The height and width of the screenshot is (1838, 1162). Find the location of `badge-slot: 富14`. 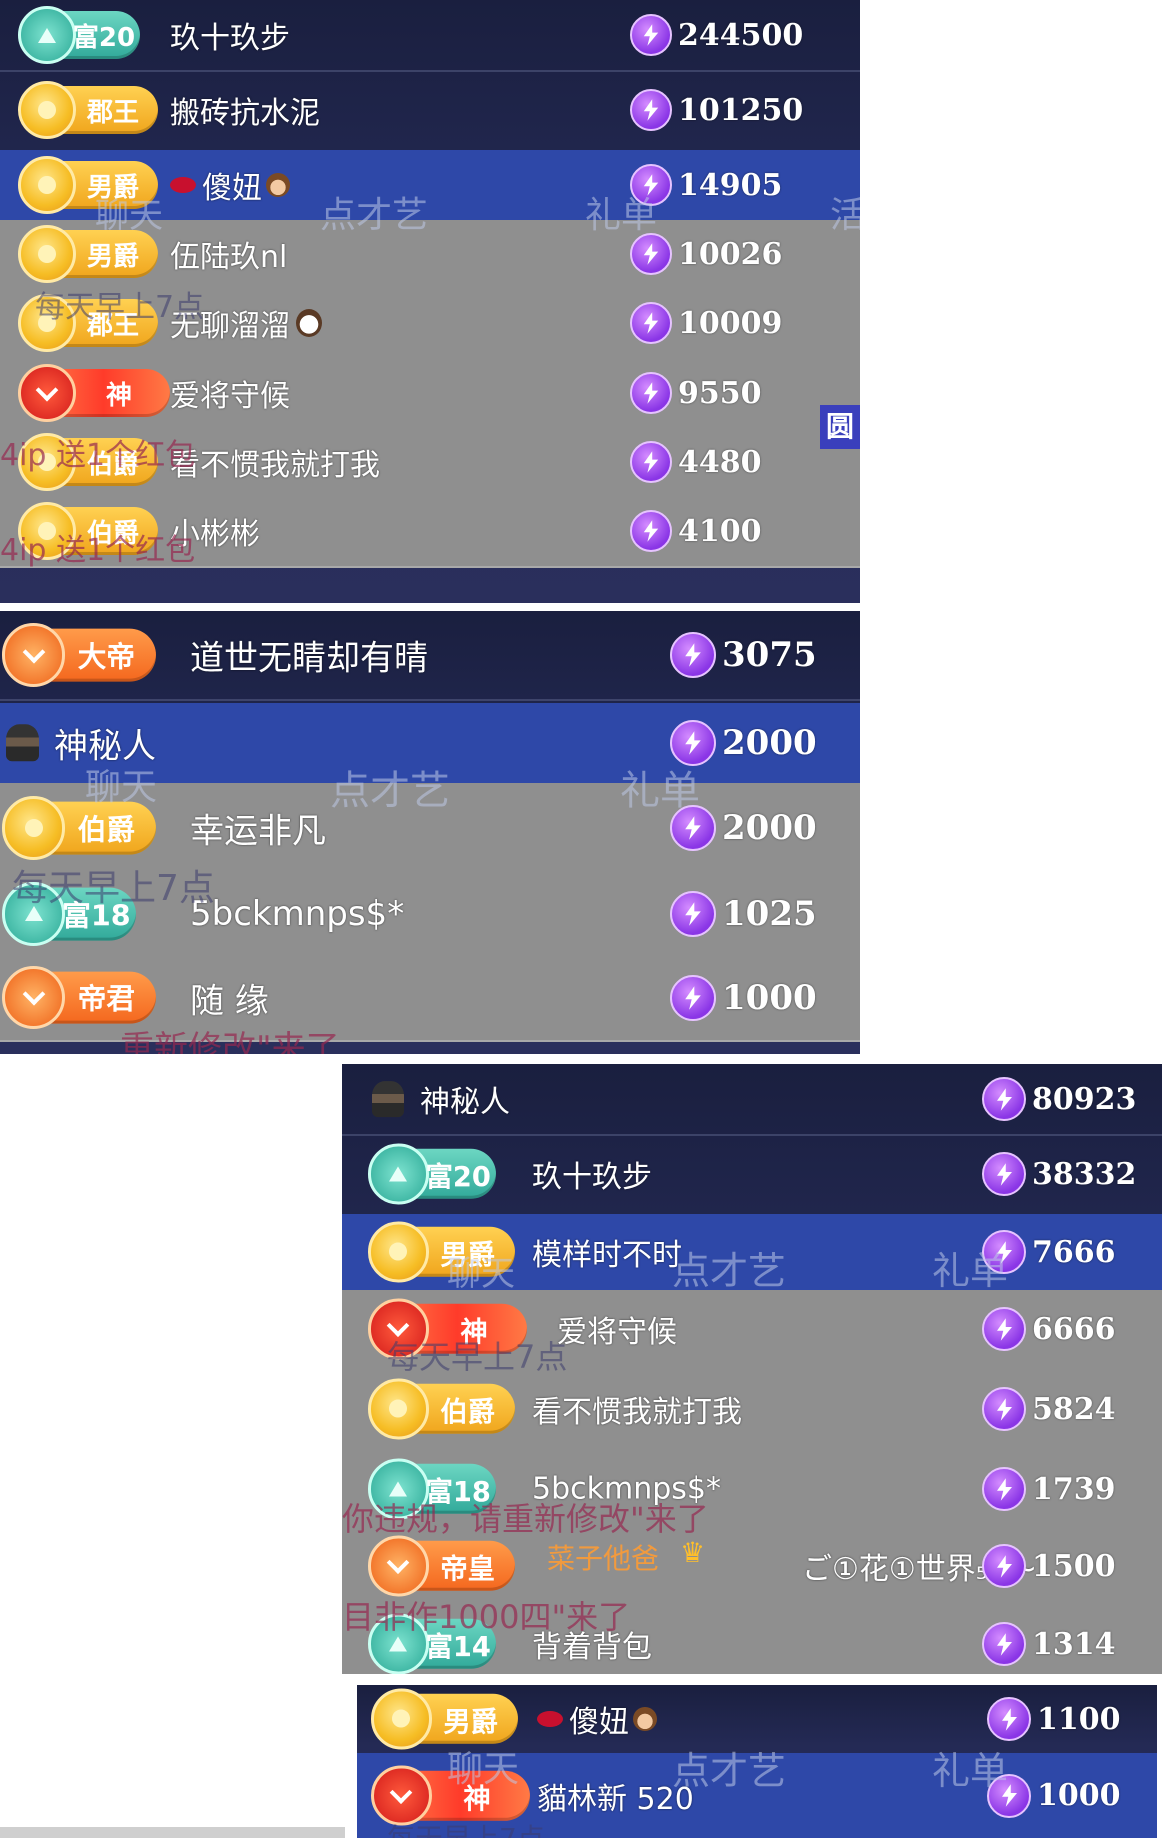

badge-slot: 富14 is located at coordinates (432, 1643).